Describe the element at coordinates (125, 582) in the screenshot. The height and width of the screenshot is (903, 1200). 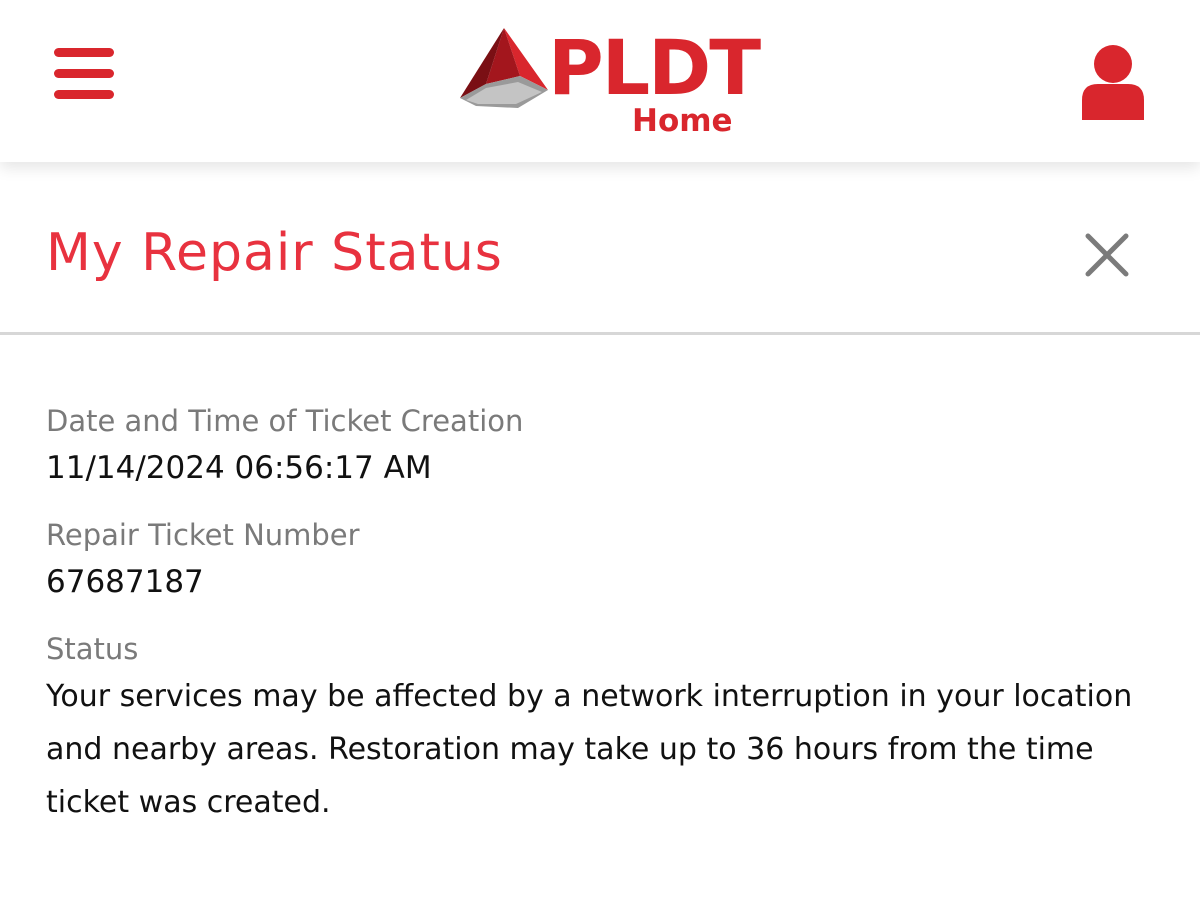
I see `ticket-number-value: 67687187` at that location.